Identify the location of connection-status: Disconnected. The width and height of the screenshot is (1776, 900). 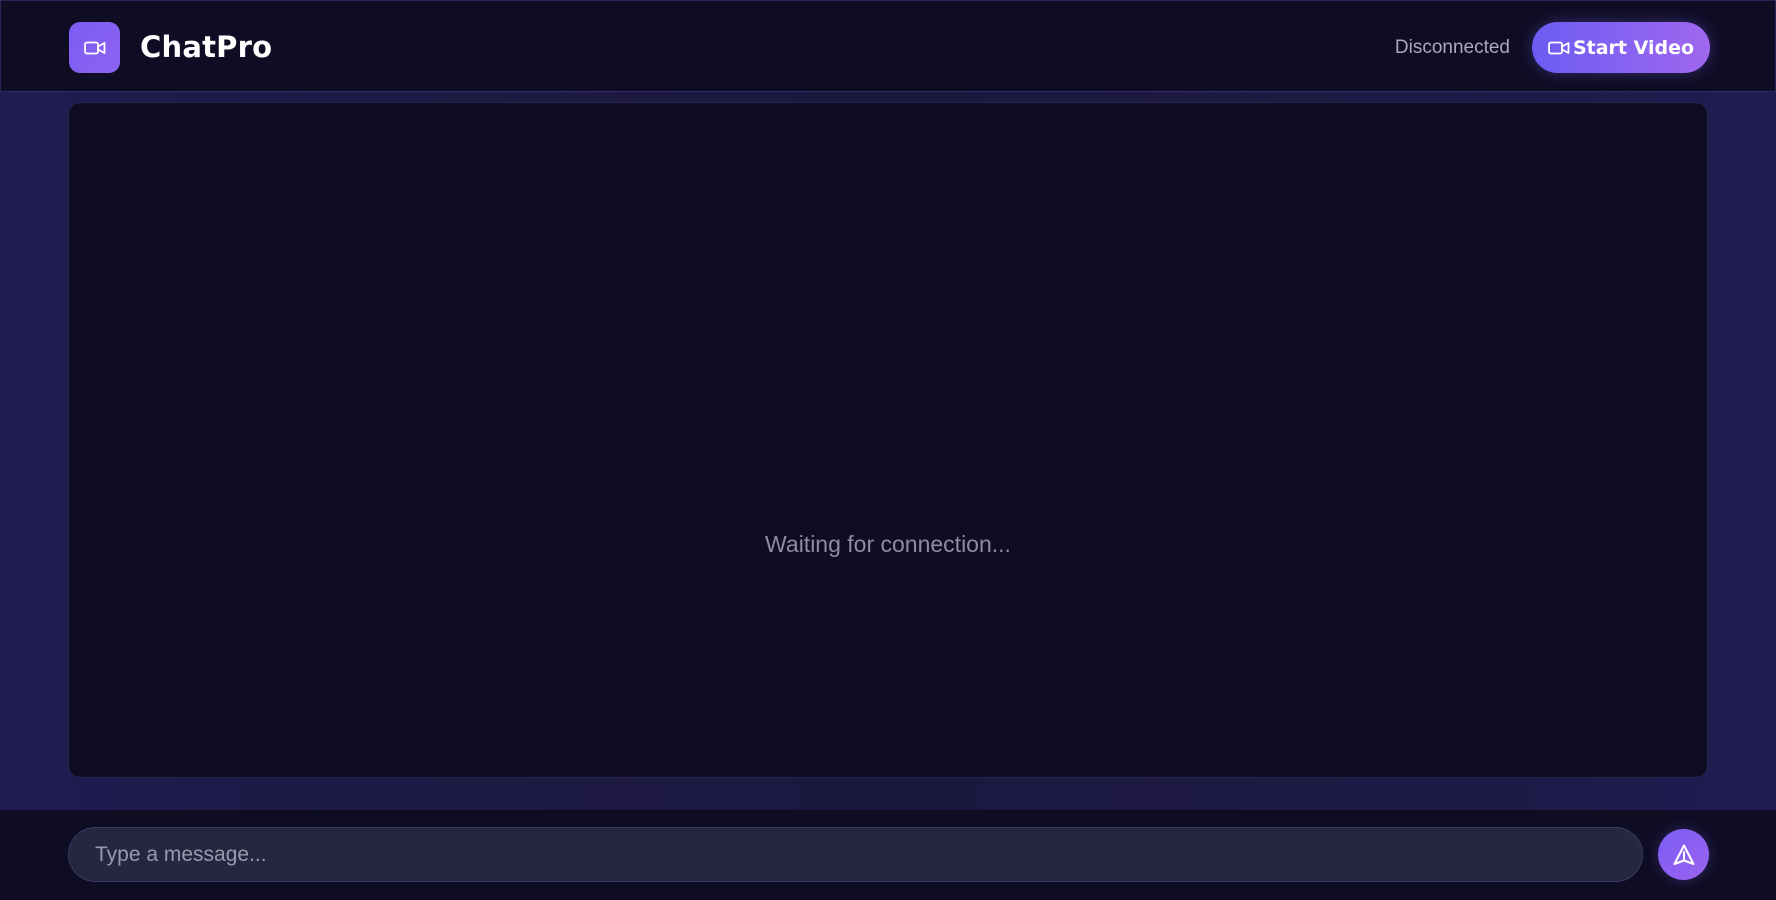
(1452, 47).